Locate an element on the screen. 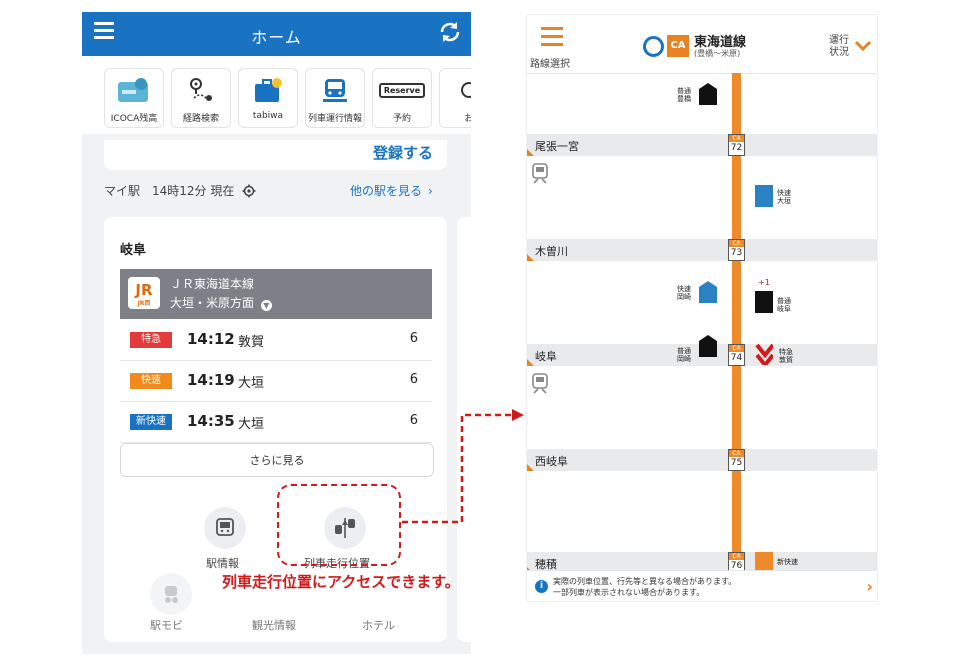 The image size is (960, 667). train-position-highlight is located at coordinates (339, 525).